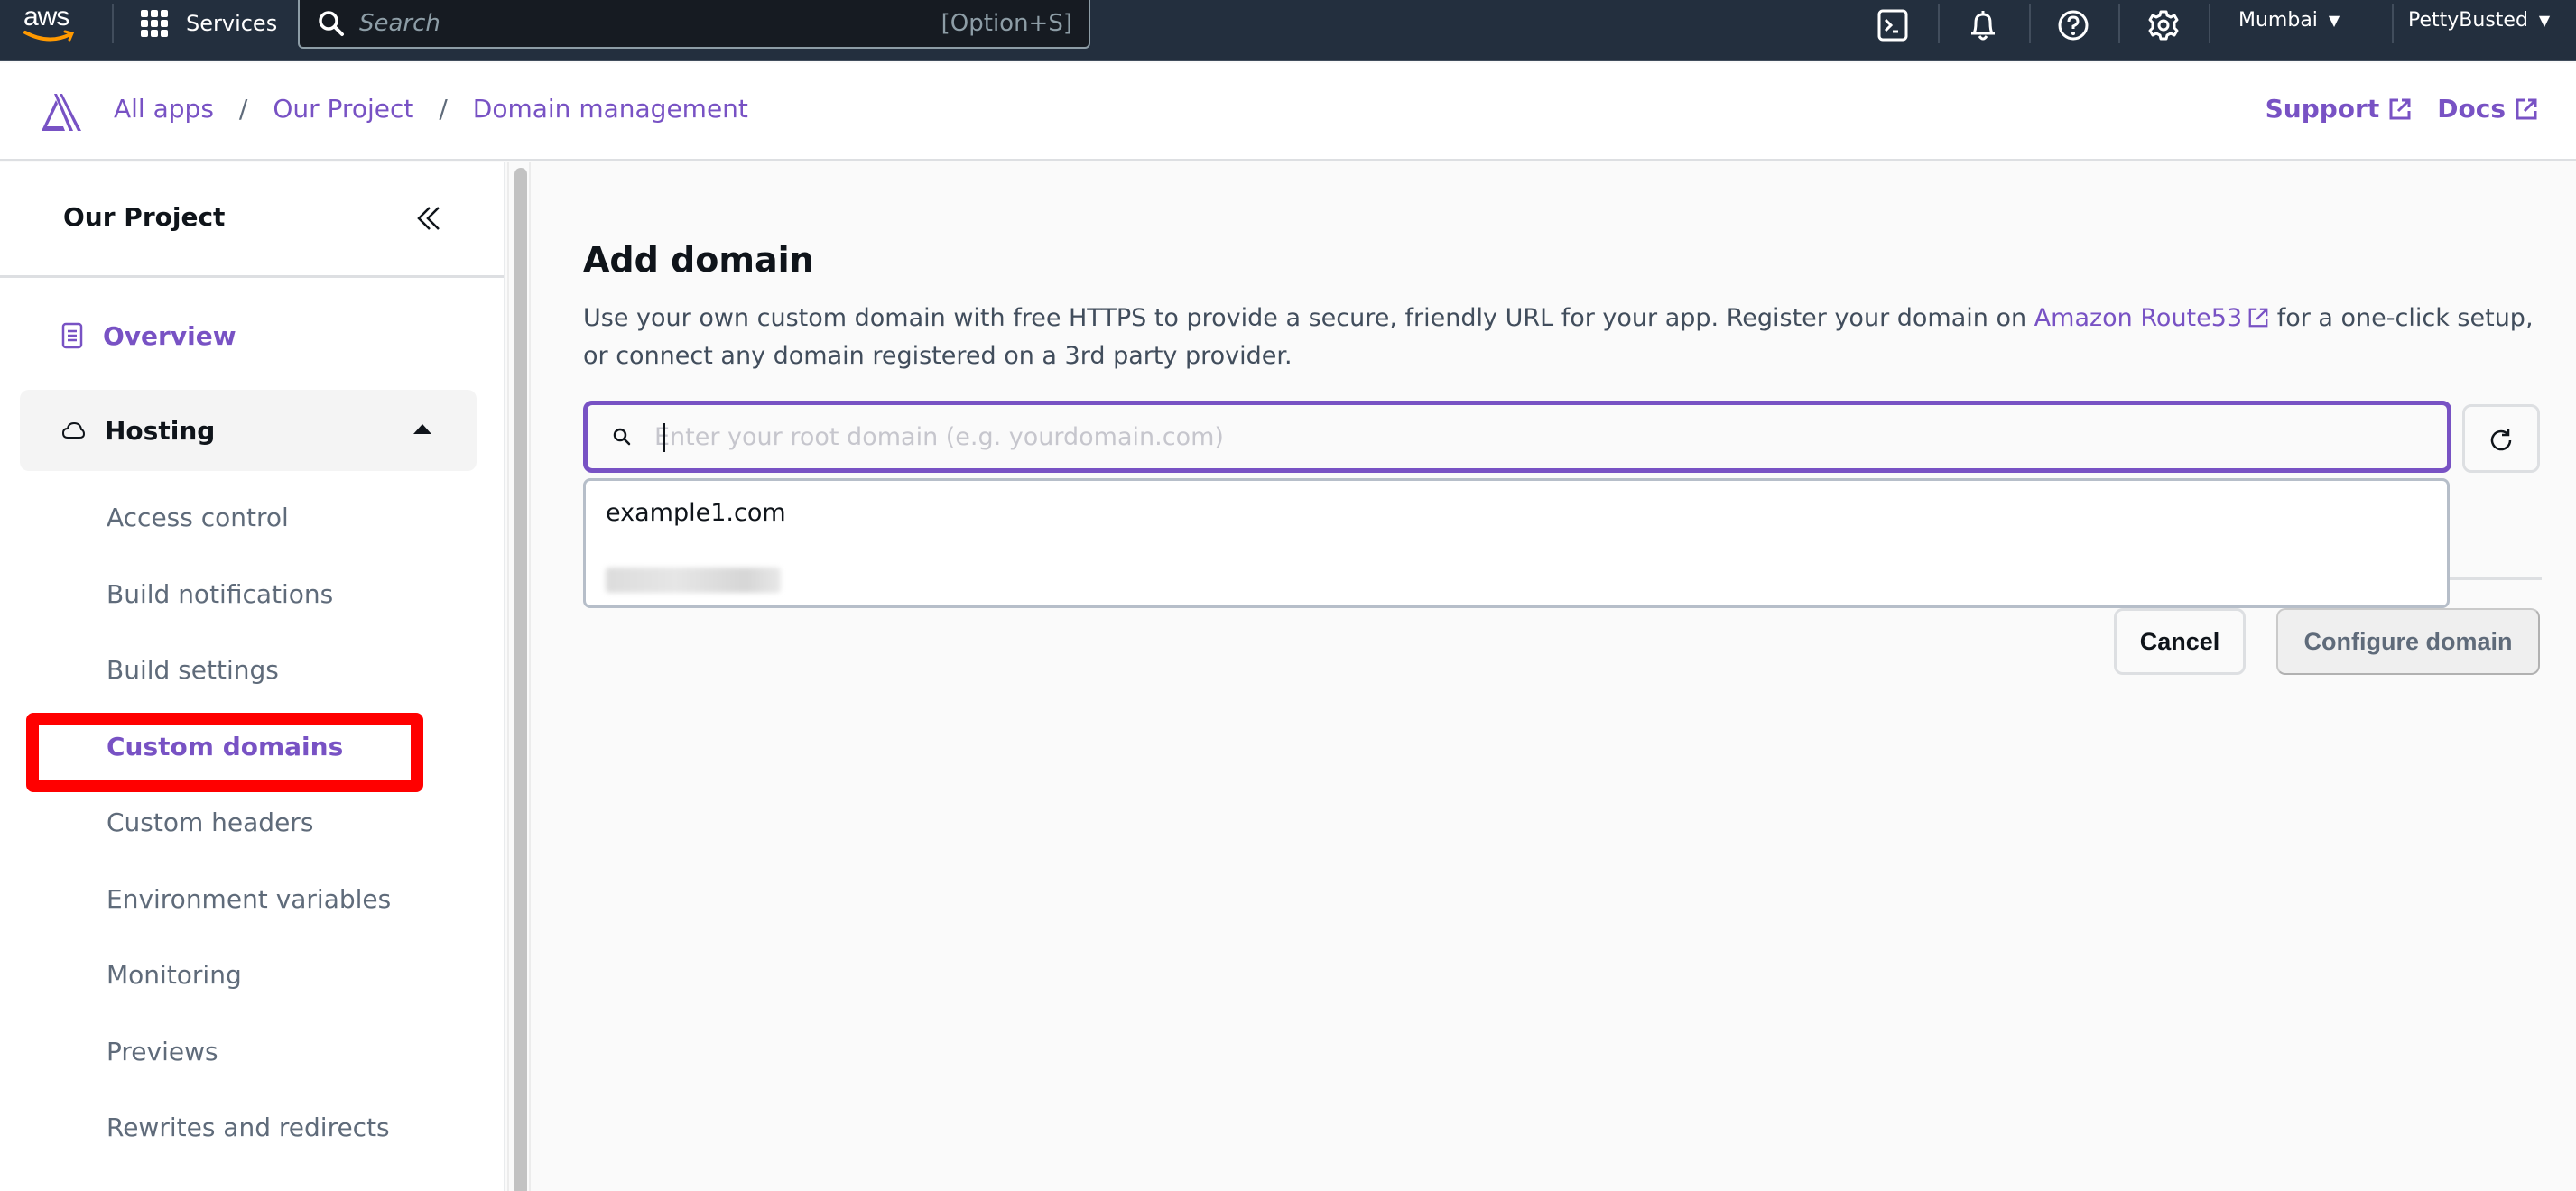  What do you see at coordinates (2138, 318) in the screenshot?
I see `route53-link-label: Amazon Route53` at bounding box center [2138, 318].